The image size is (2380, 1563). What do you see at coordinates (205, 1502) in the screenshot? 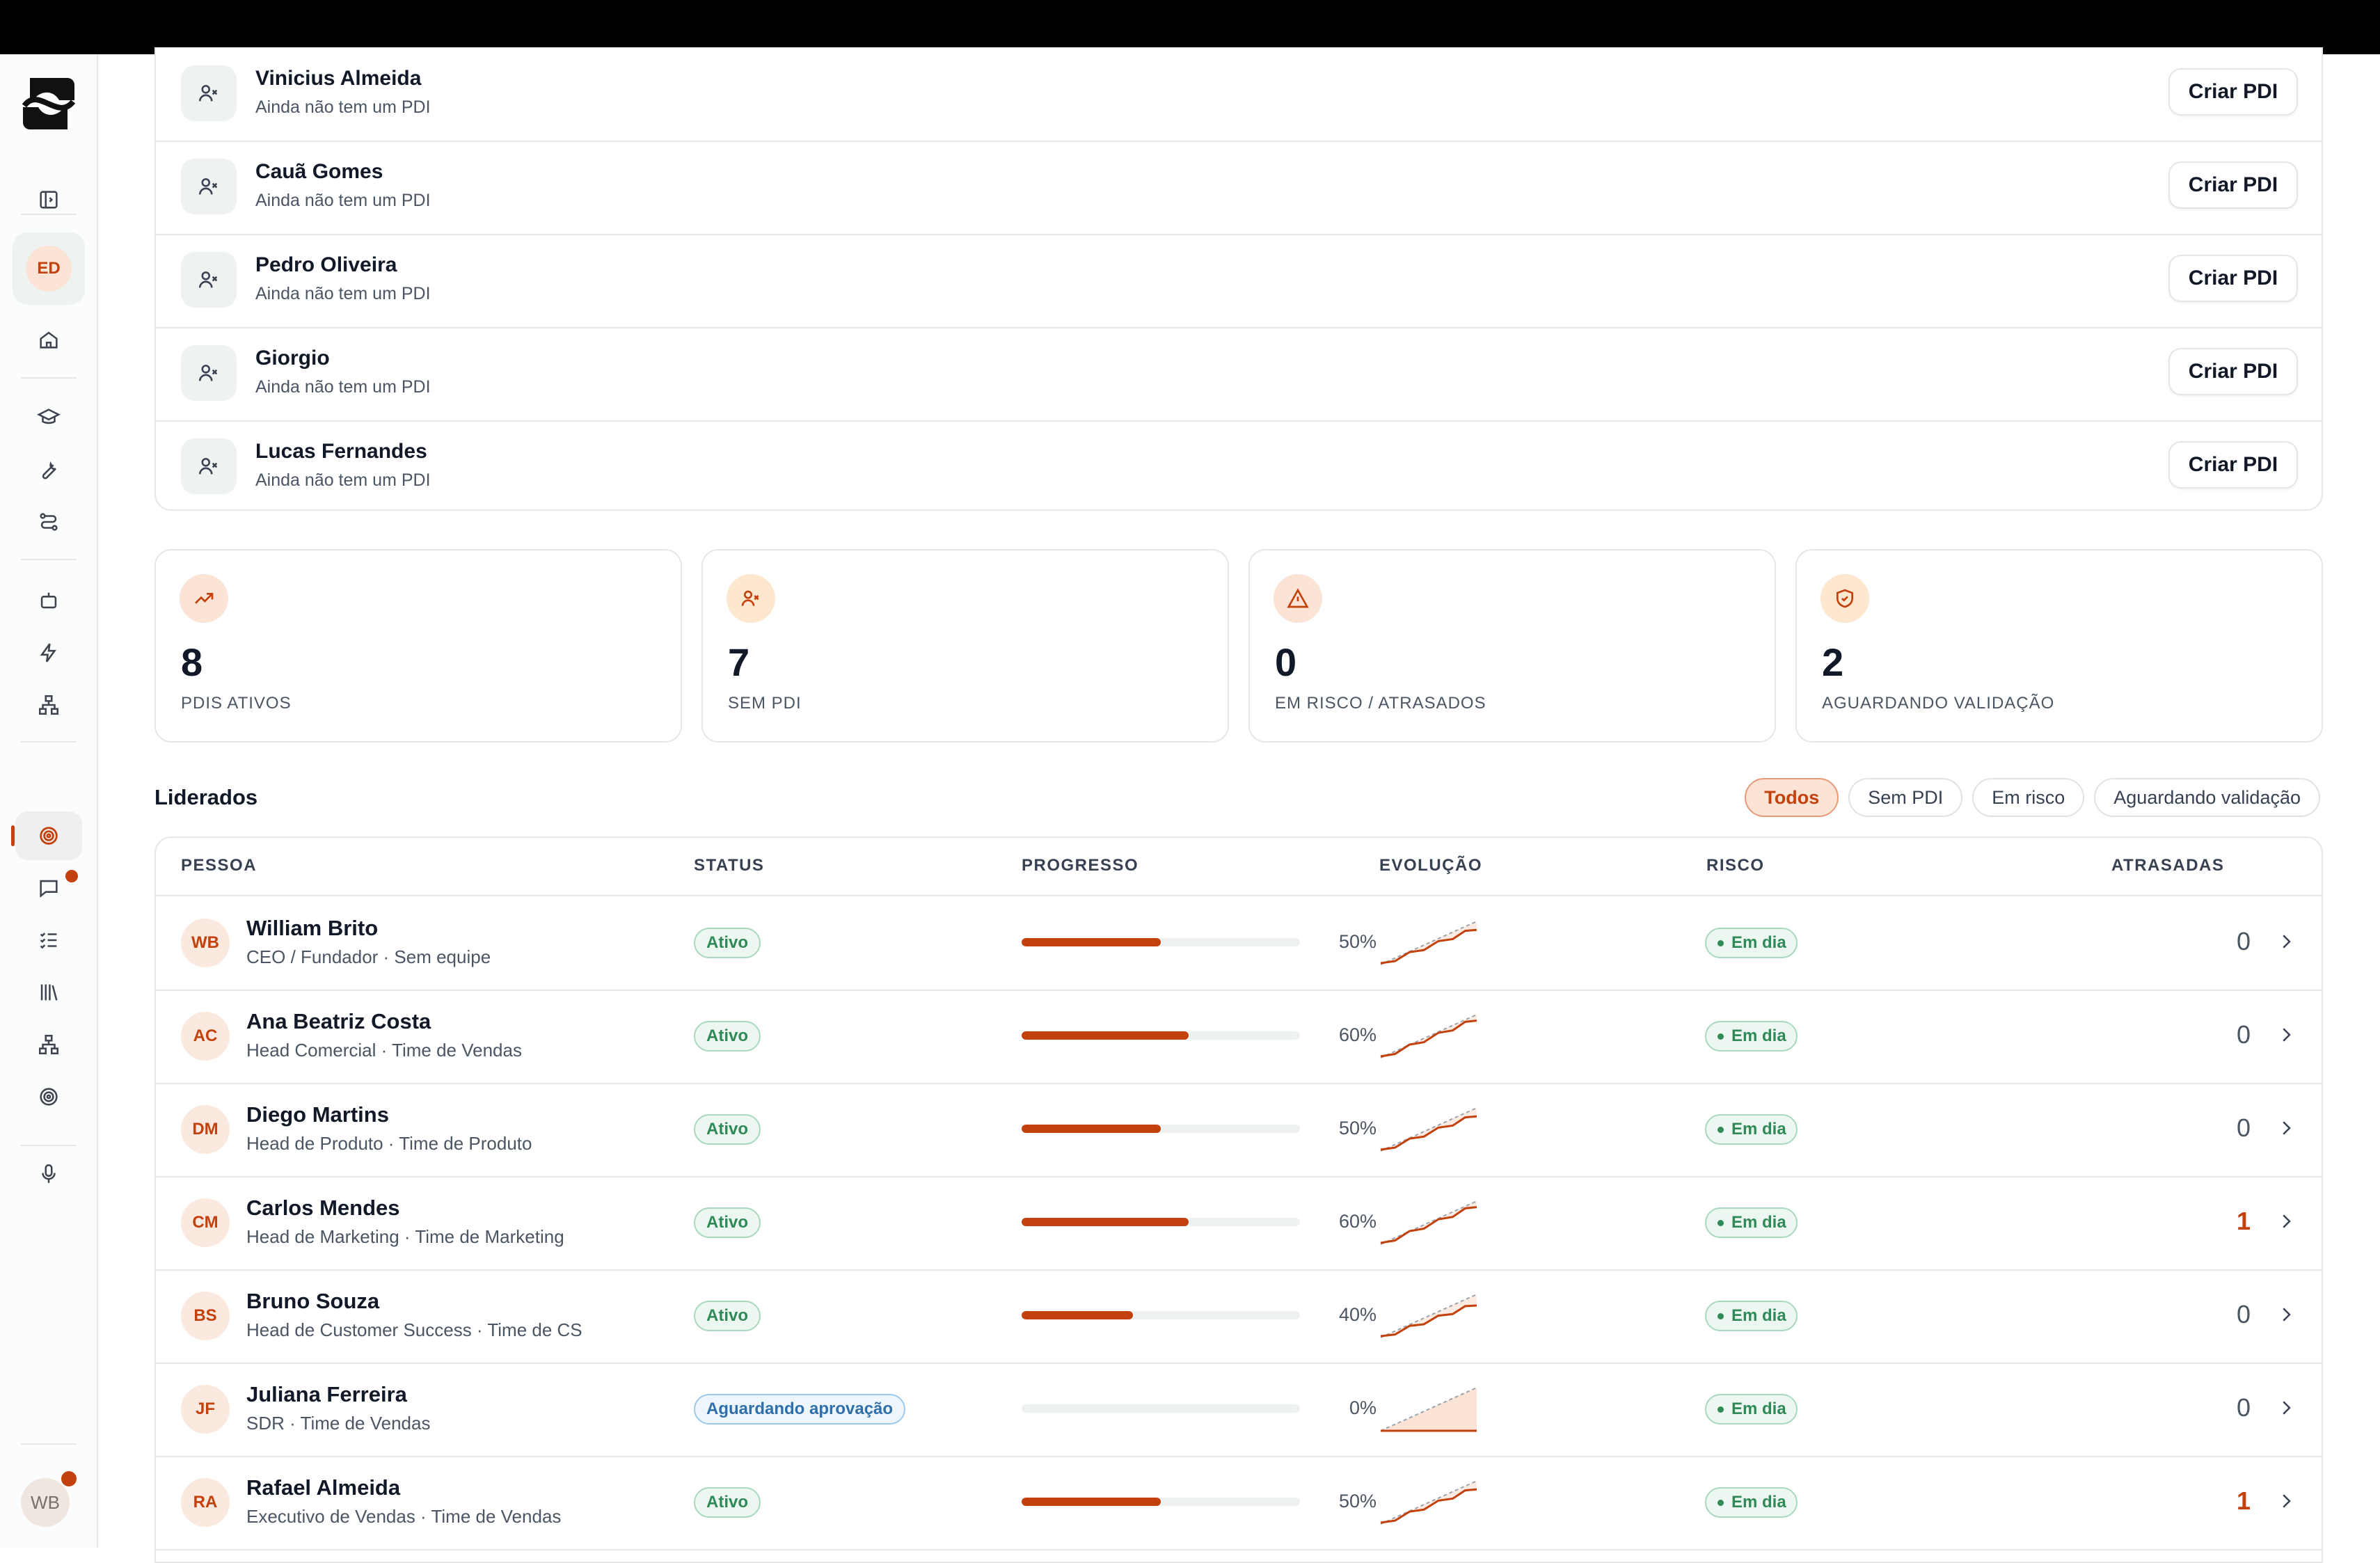
I see `avatar: RA` at bounding box center [205, 1502].